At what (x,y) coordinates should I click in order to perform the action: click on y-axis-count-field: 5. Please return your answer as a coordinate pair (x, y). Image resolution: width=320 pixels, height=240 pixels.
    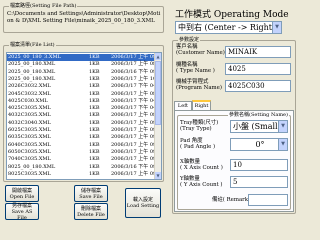
    Looking at the image, I should click on (259, 182).